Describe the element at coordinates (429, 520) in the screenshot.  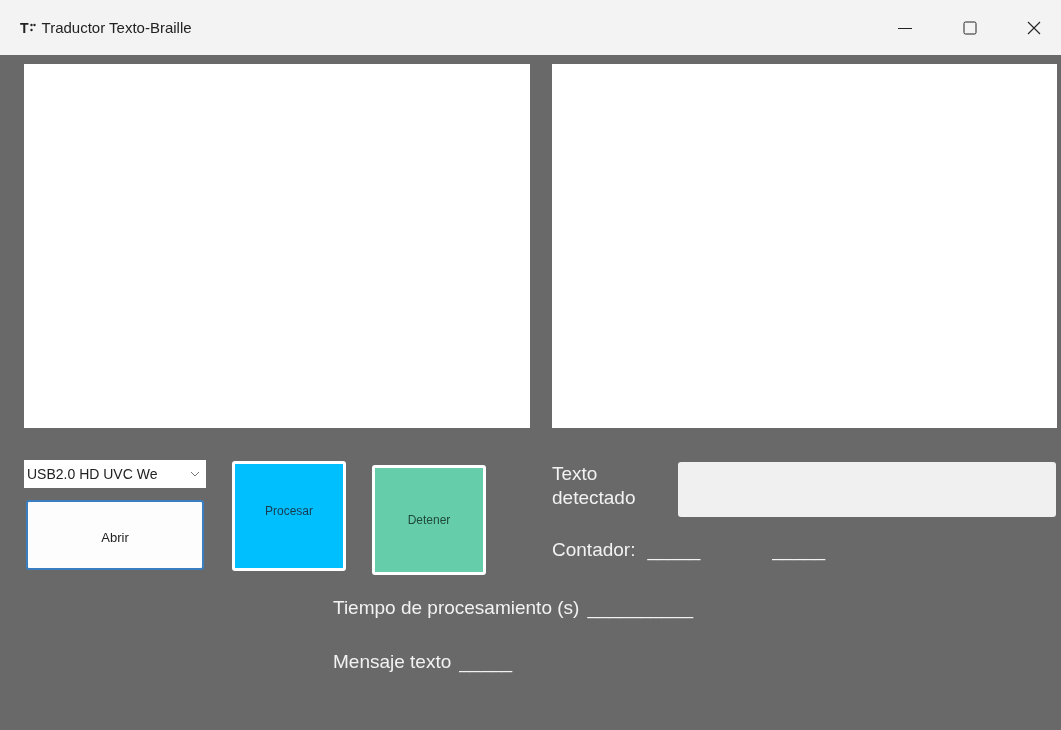
I see `stop-button: Detener` at that location.